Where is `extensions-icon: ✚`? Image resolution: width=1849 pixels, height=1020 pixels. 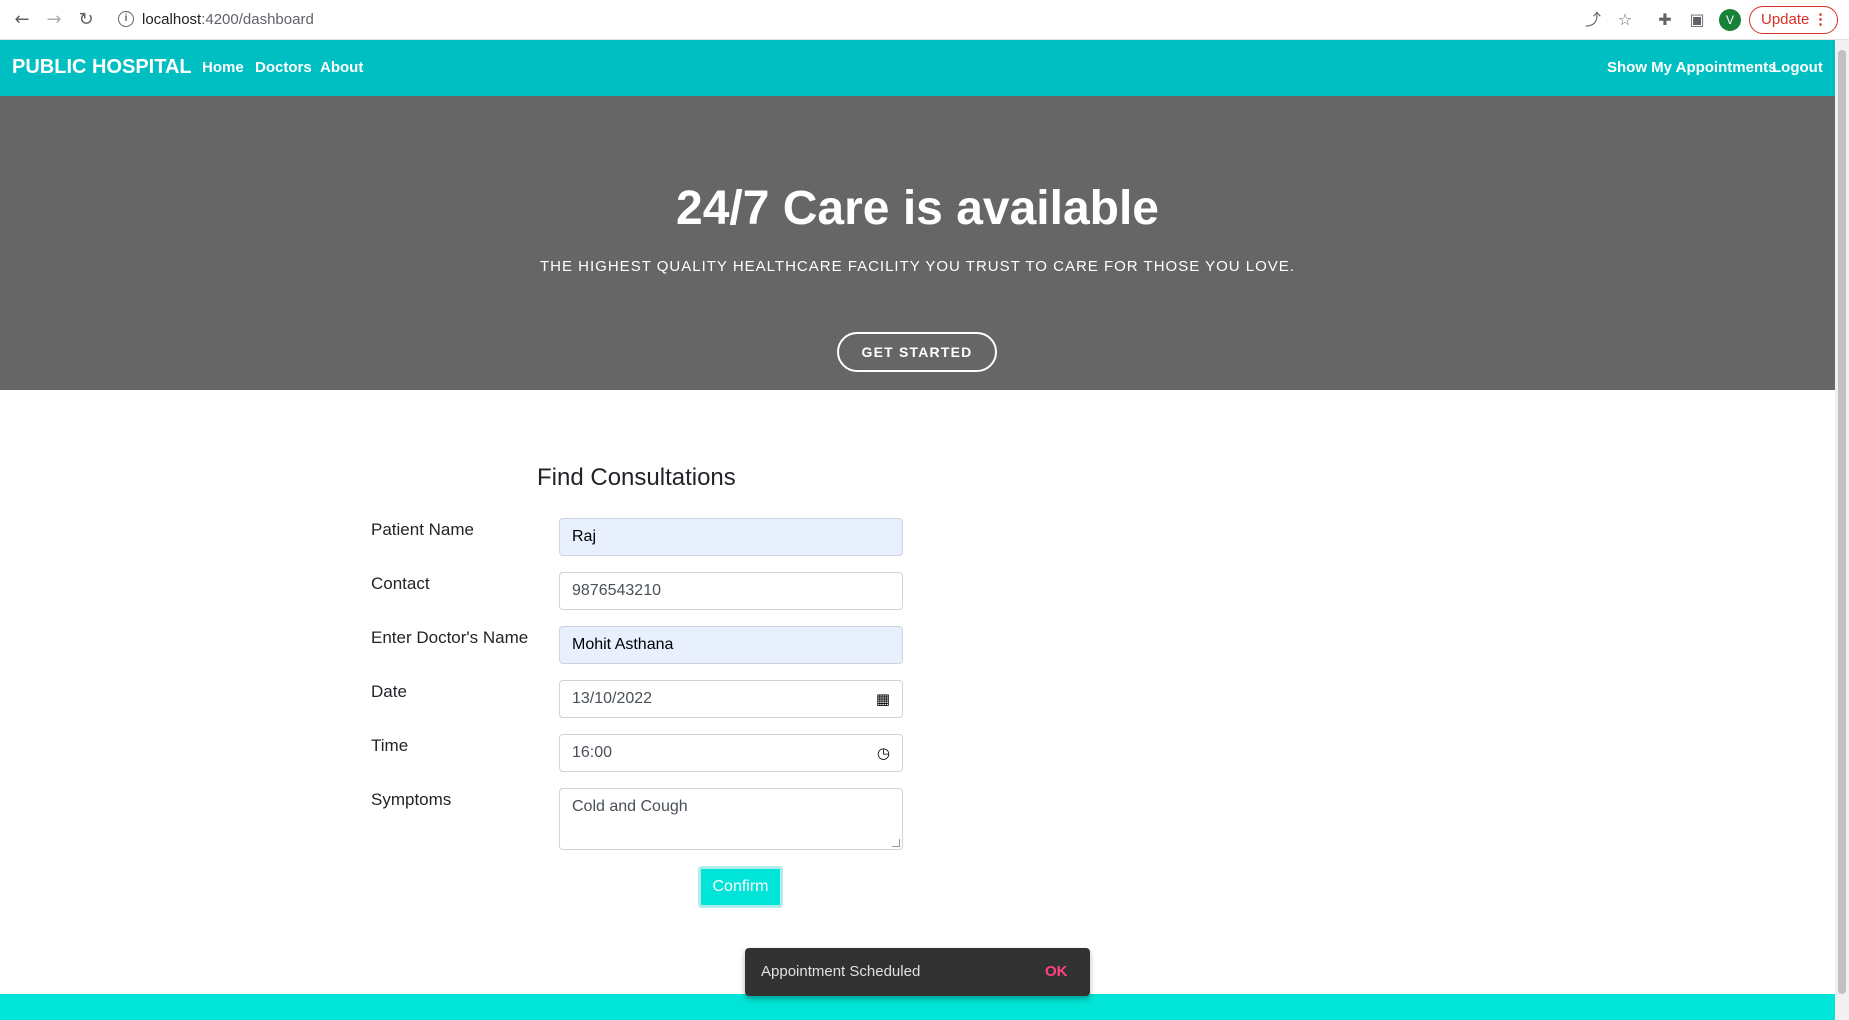 extensions-icon: ✚ is located at coordinates (1665, 20).